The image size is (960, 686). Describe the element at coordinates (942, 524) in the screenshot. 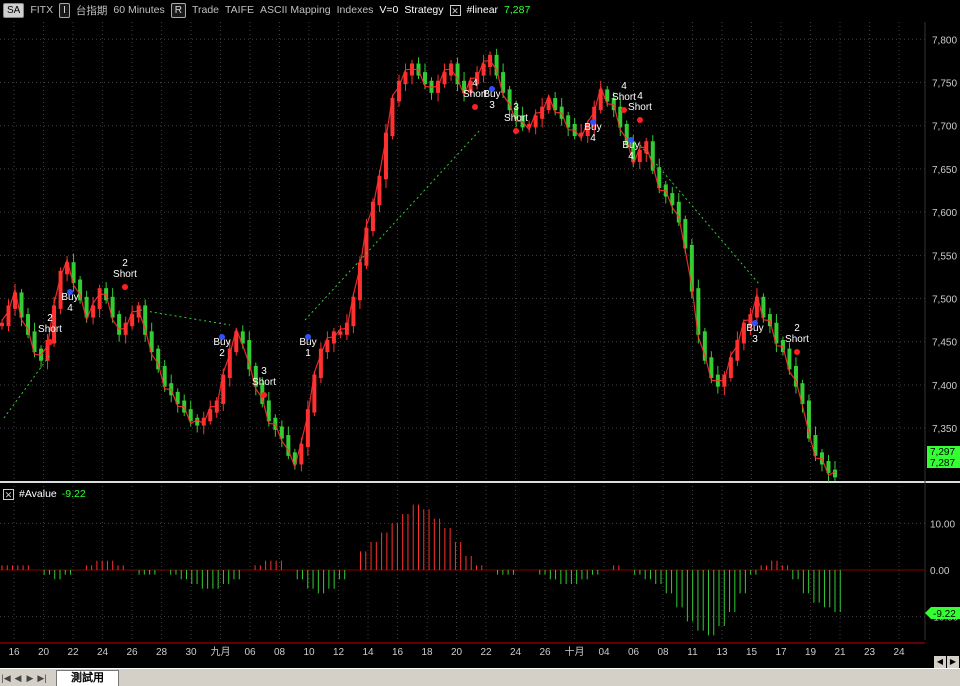

I see `osc-tick-label: 10.00` at that location.